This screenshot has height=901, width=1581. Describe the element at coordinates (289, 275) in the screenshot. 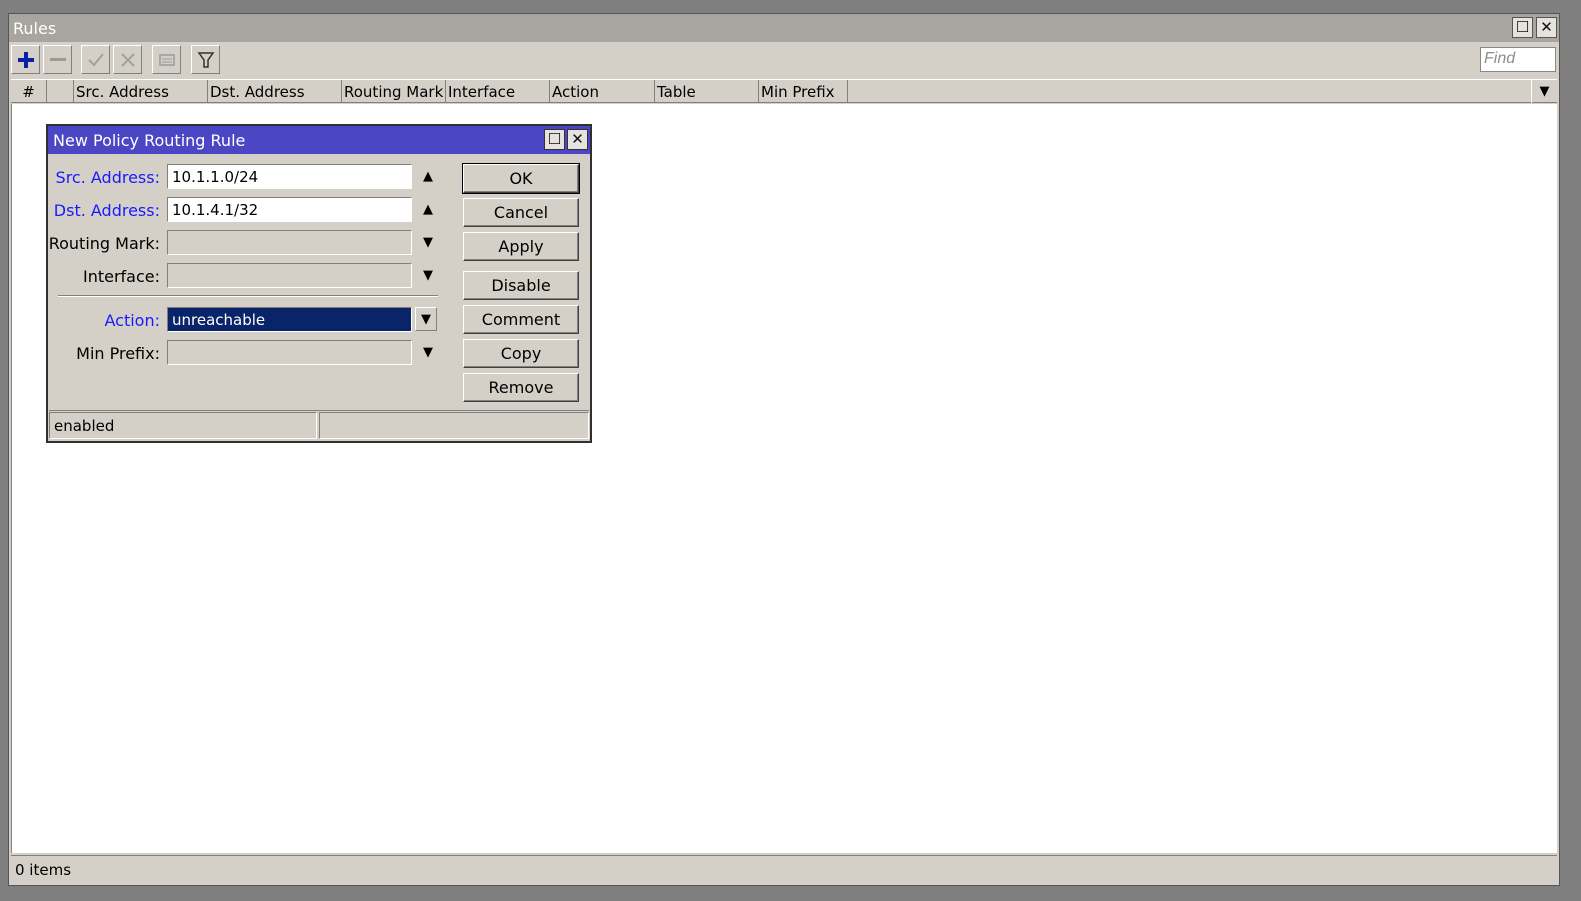

I see `interface-input` at that location.